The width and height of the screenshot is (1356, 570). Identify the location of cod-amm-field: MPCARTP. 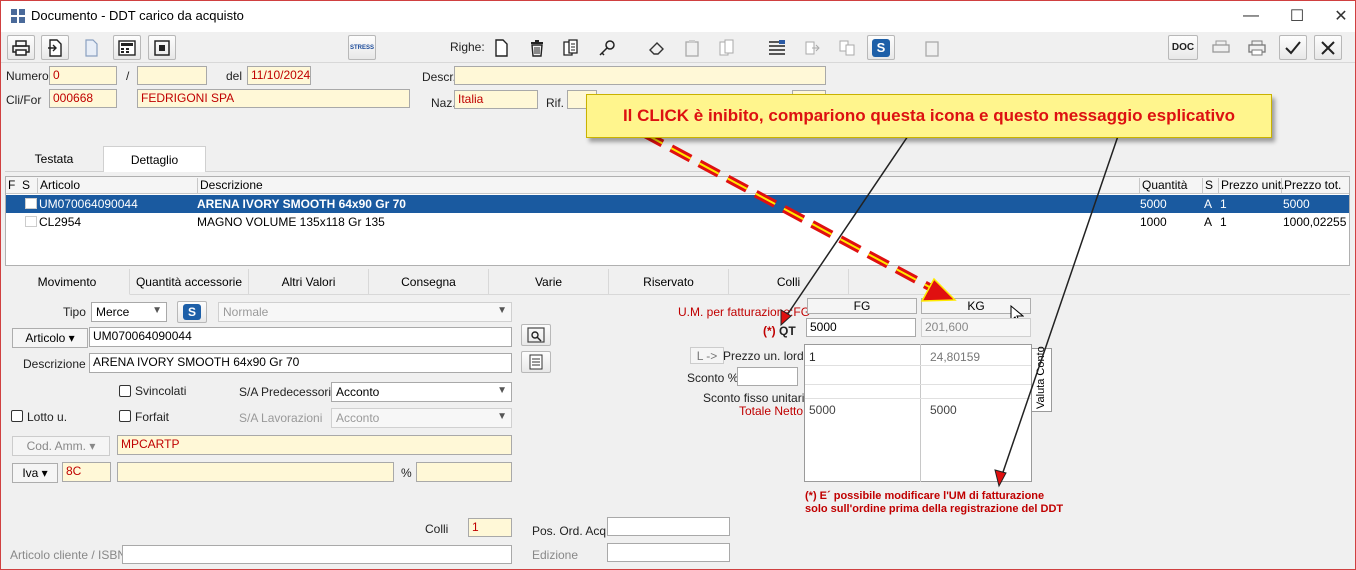
(314, 445).